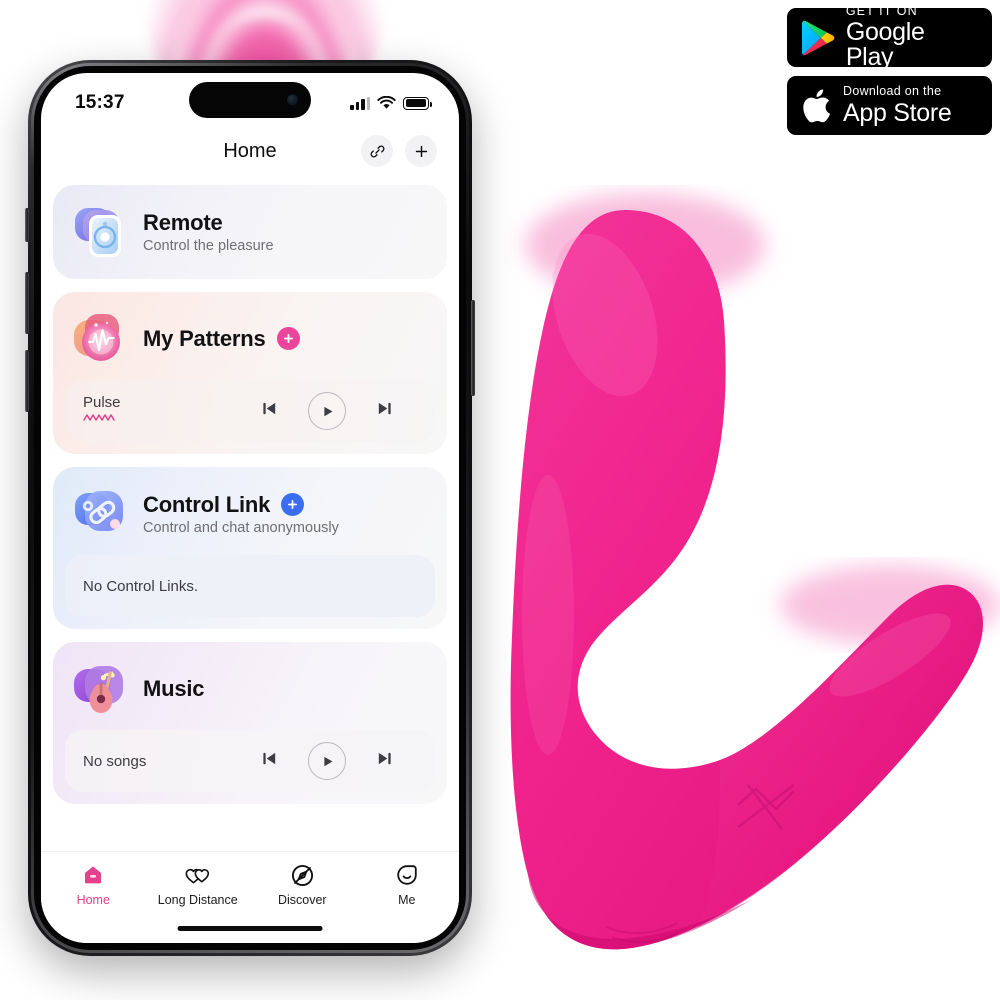 The width and height of the screenshot is (1000, 1000). I want to click on power-button, so click(473, 348).